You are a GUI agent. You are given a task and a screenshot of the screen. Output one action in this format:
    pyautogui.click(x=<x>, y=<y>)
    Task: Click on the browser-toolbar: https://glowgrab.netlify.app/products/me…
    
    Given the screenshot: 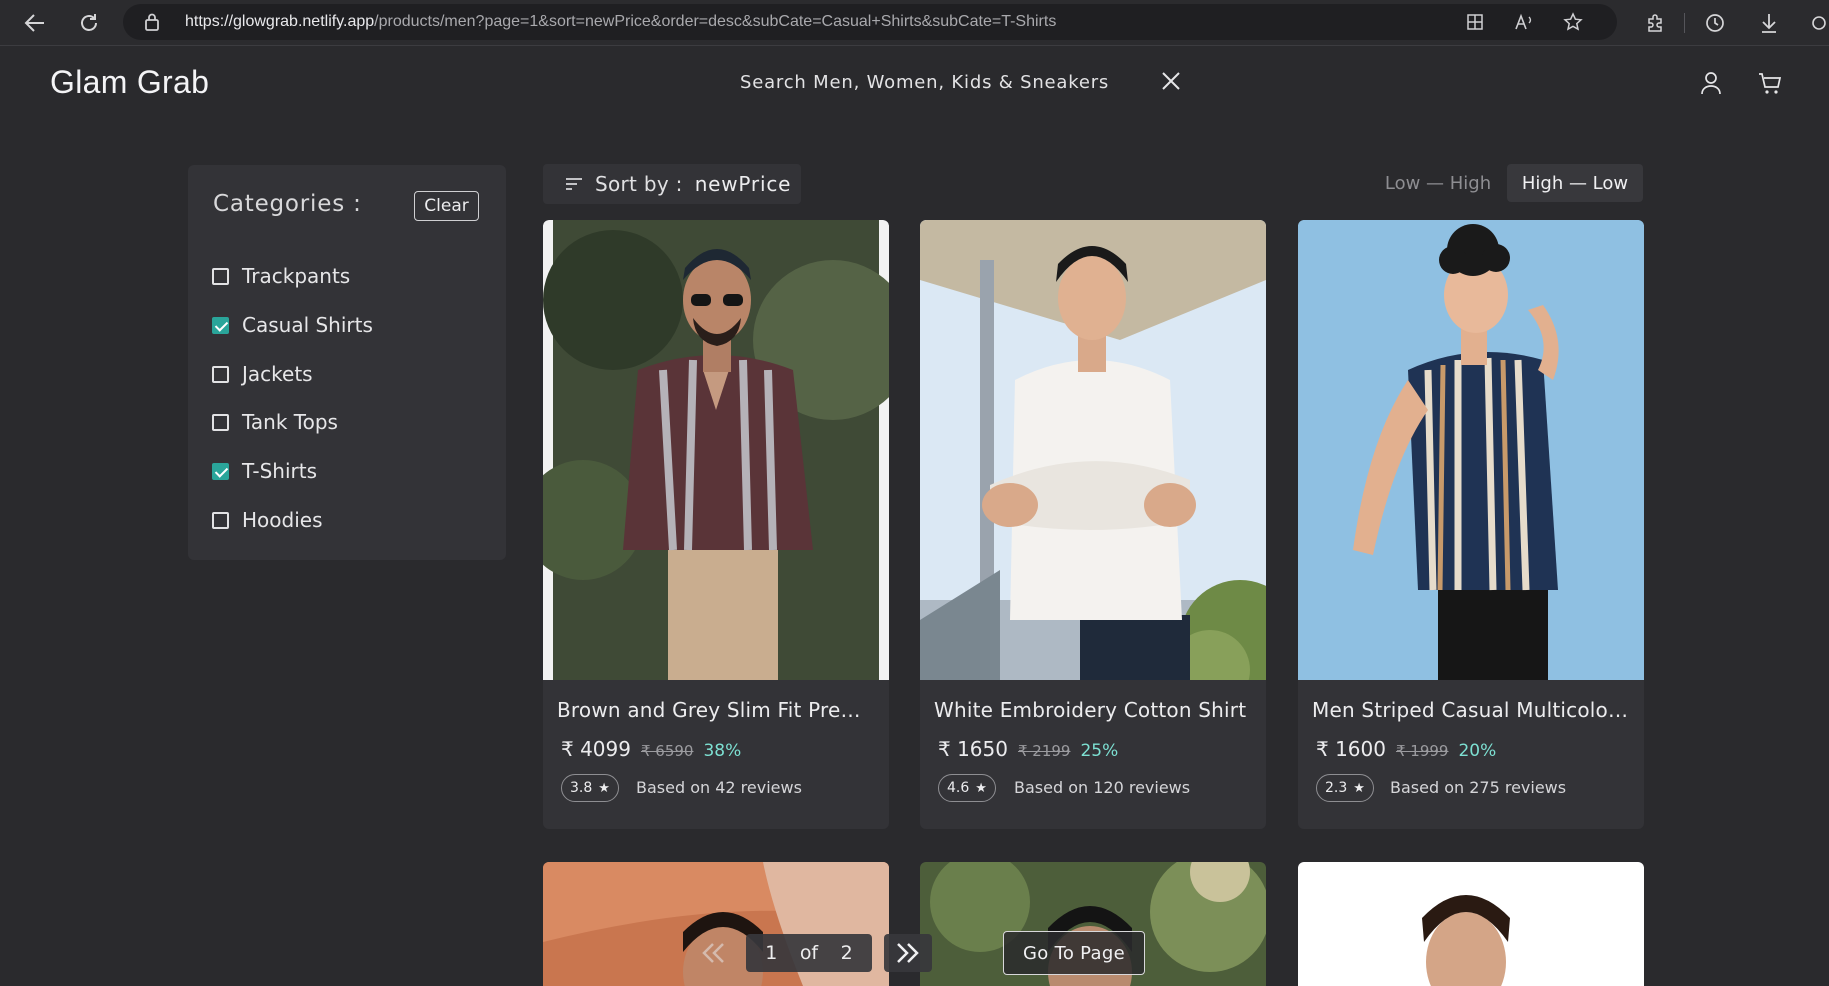 What is the action you would take?
    pyautogui.click(x=914, y=23)
    